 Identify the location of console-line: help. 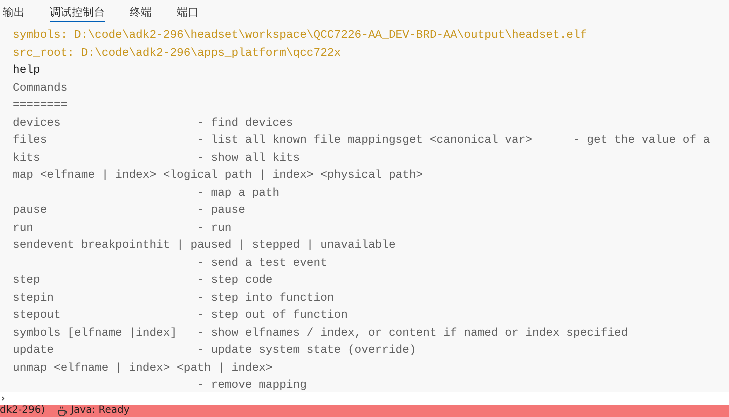
(27, 71).